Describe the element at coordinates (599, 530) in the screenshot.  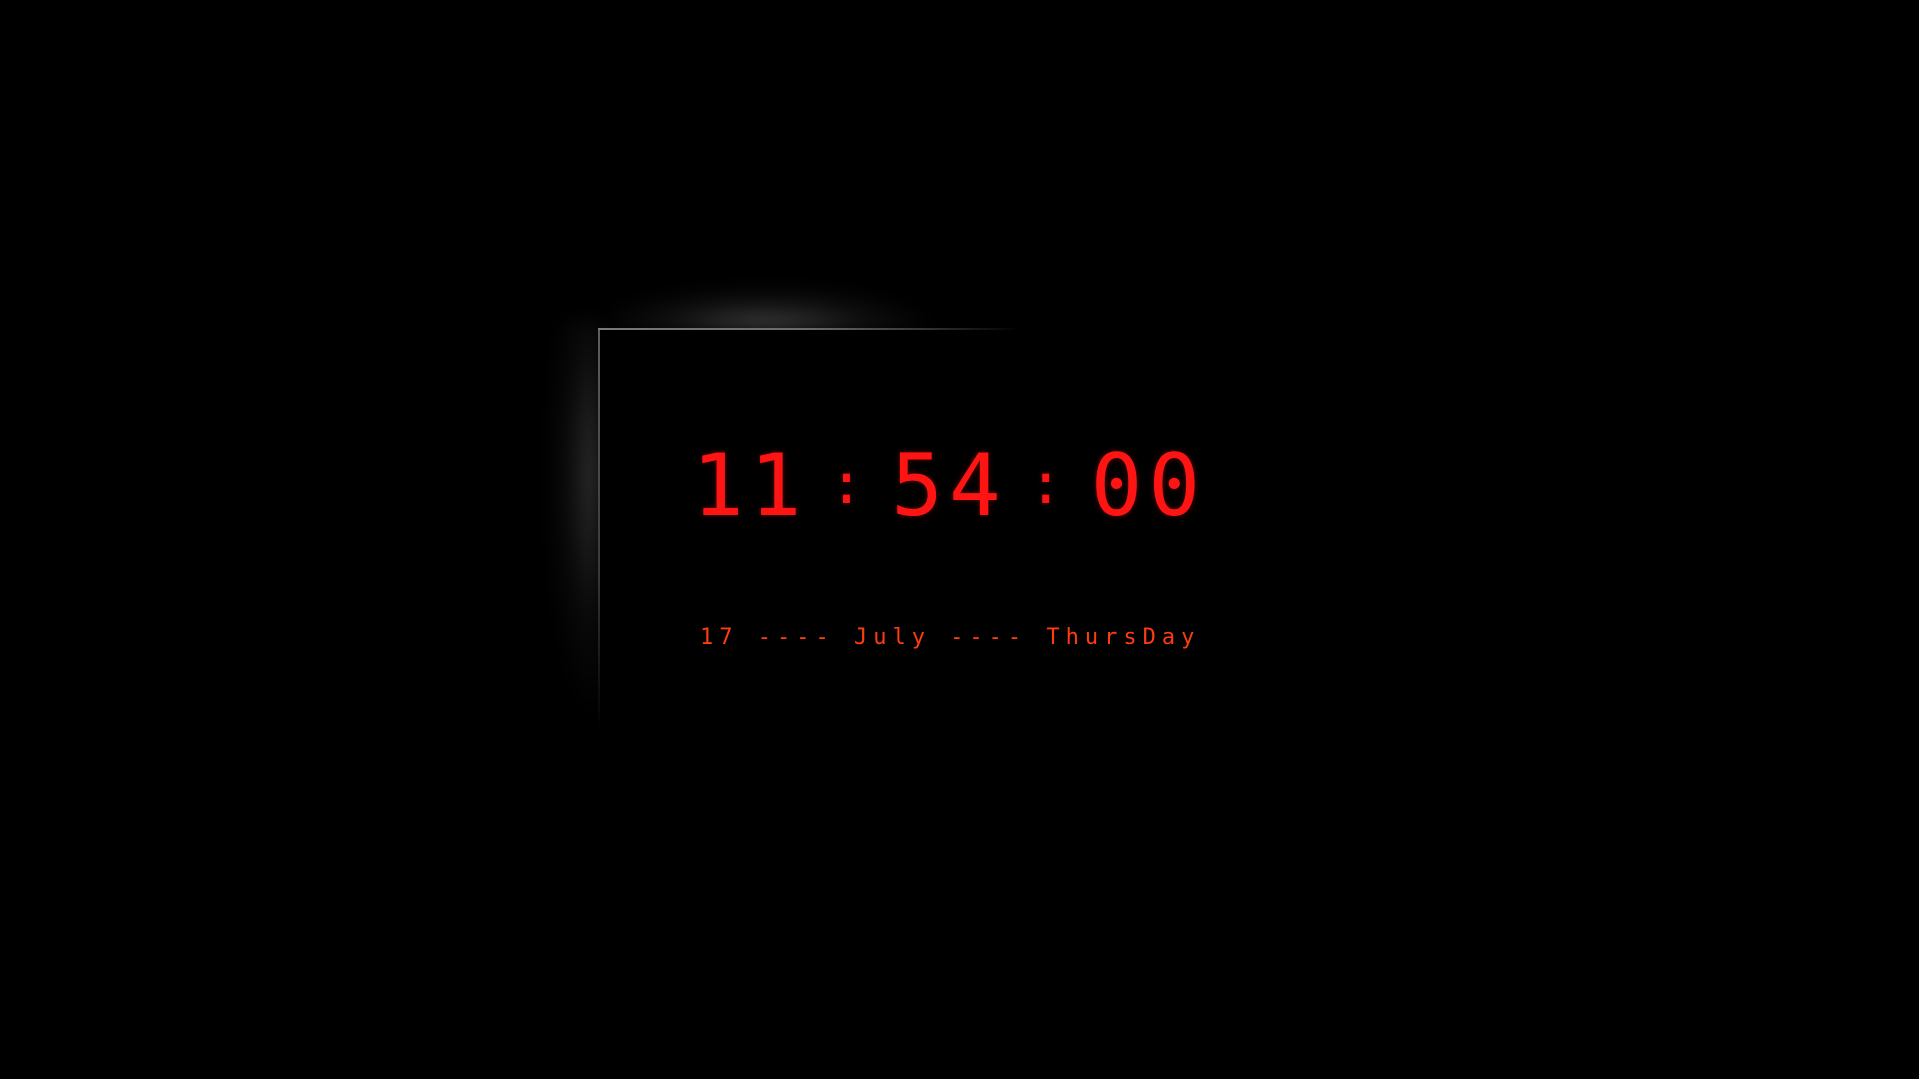
I see `clock-panel-left-border` at that location.